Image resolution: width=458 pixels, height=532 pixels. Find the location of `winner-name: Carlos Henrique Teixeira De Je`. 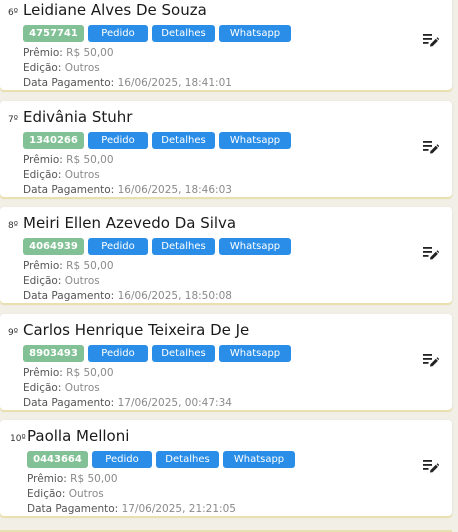

winner-name: Carlos Henrique Teixeira De Je is located at coordinates (136, 329).